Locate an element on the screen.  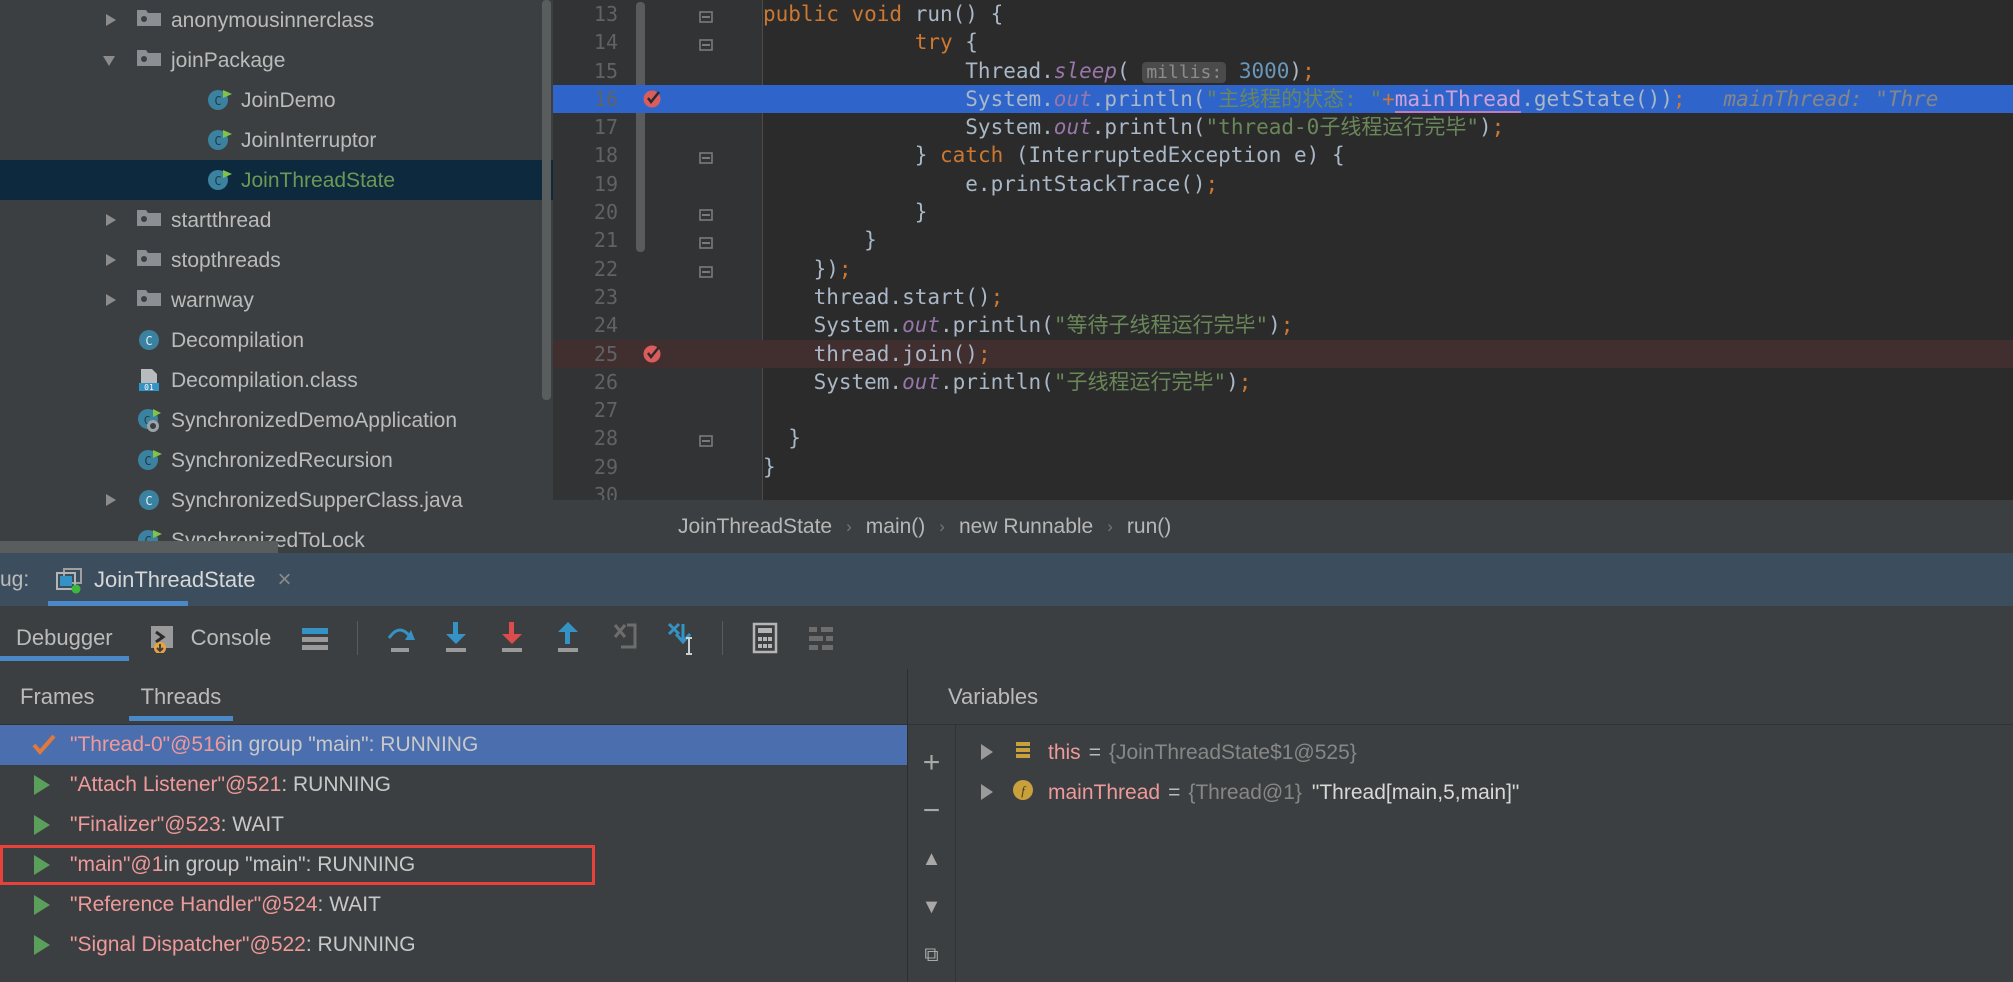
code-text: System.out.println("等待子线程运行完毕"); is located at coordinates (1028, 325).